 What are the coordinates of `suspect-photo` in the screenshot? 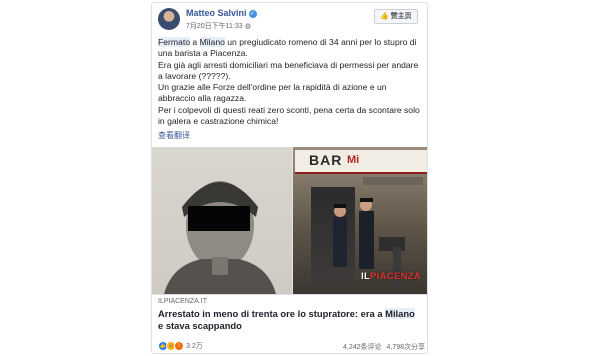 It's located at (222, 220).